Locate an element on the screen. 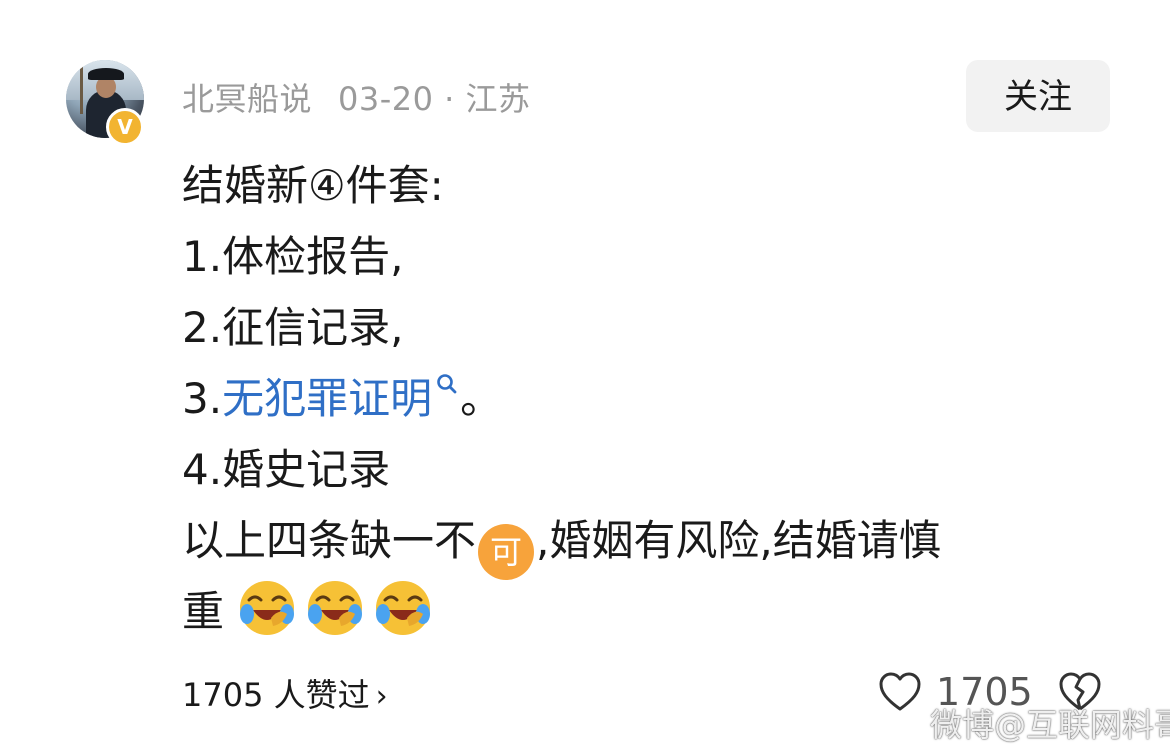  likes-summary-link: 1705 人赞过 › is located at coordinates (285, 693).